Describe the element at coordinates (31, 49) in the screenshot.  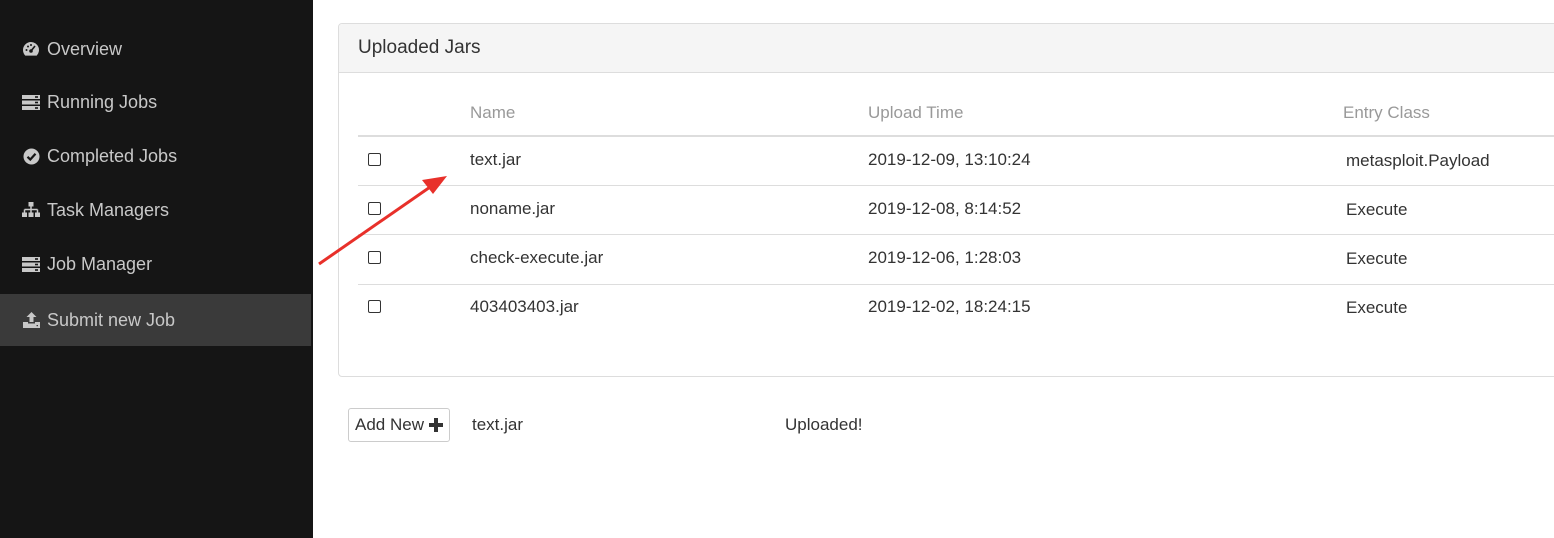
I see `dashboard-icon` at that location.